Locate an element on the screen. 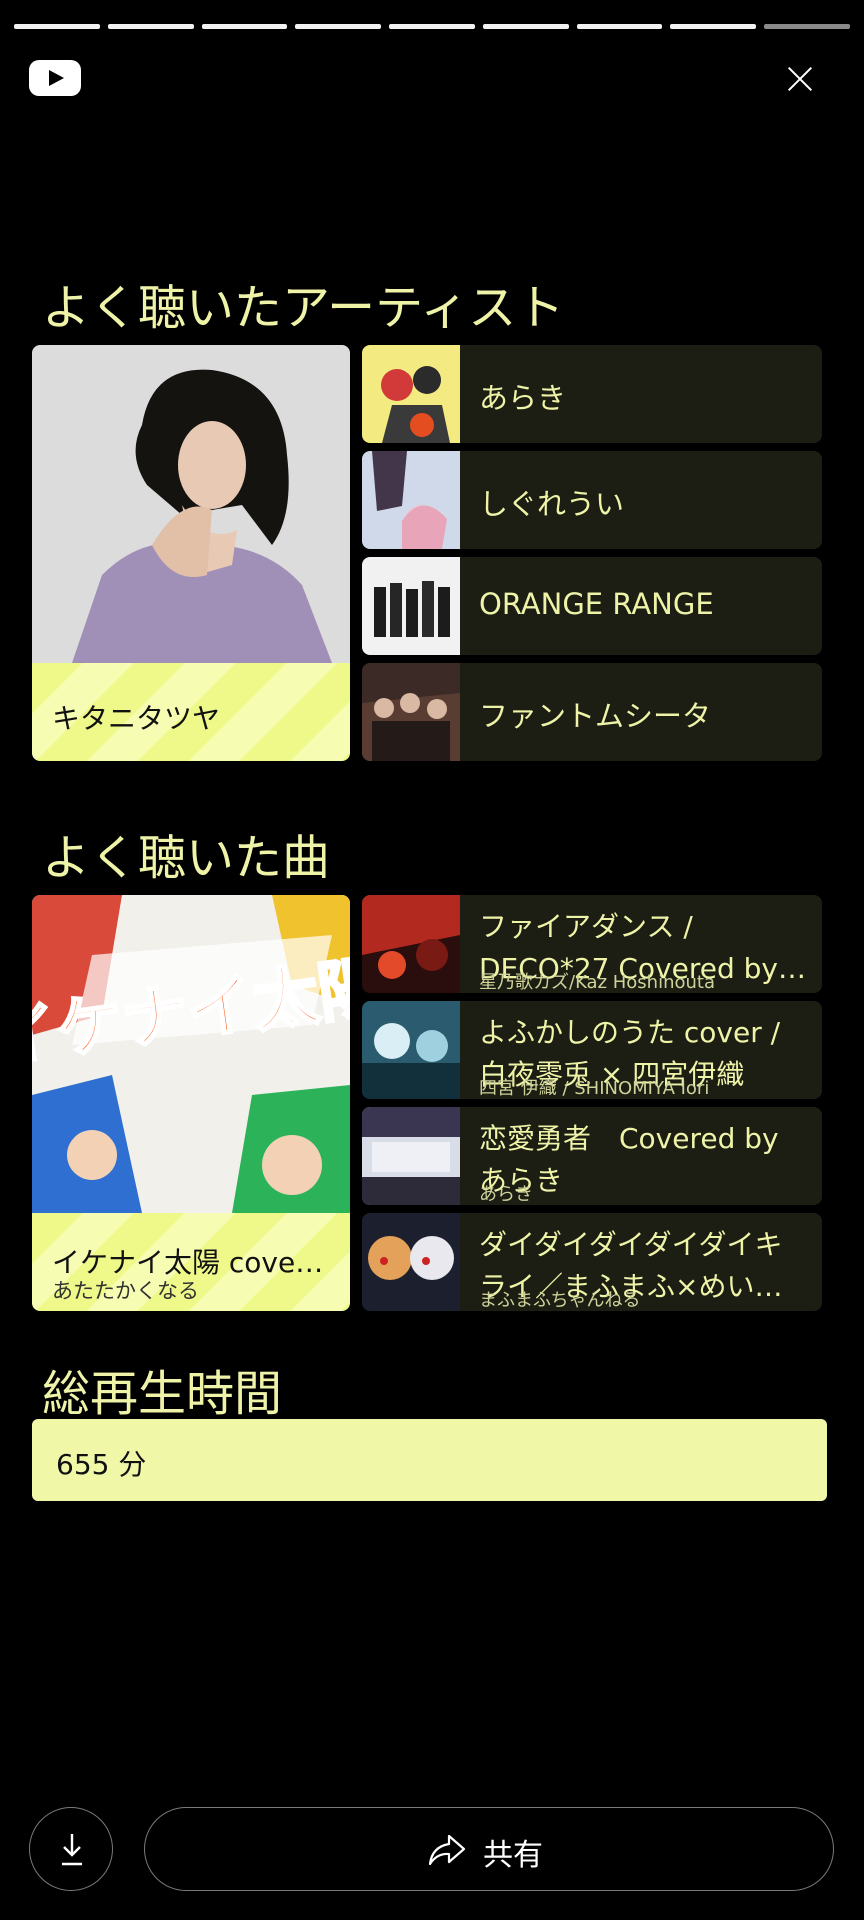  artist-row: しぐれうい is located at coordinates (592, 500).